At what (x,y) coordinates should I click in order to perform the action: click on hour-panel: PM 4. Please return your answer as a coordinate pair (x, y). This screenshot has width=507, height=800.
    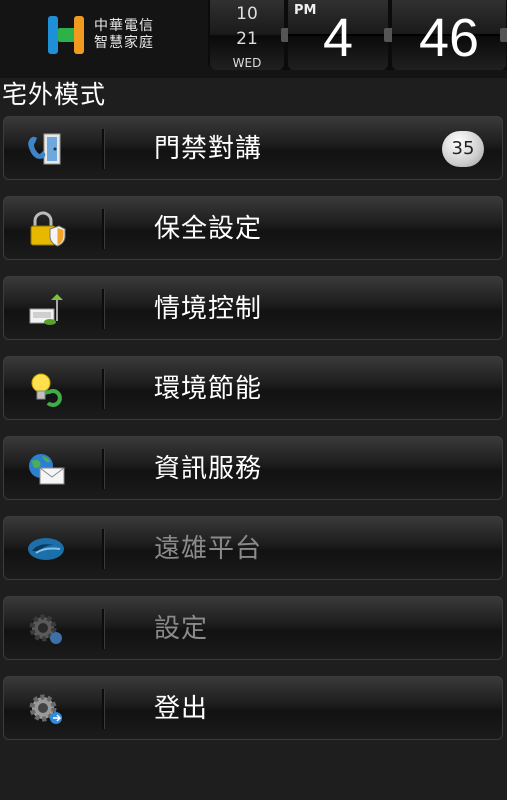
    Looking at the image, I should click on (338, 35).